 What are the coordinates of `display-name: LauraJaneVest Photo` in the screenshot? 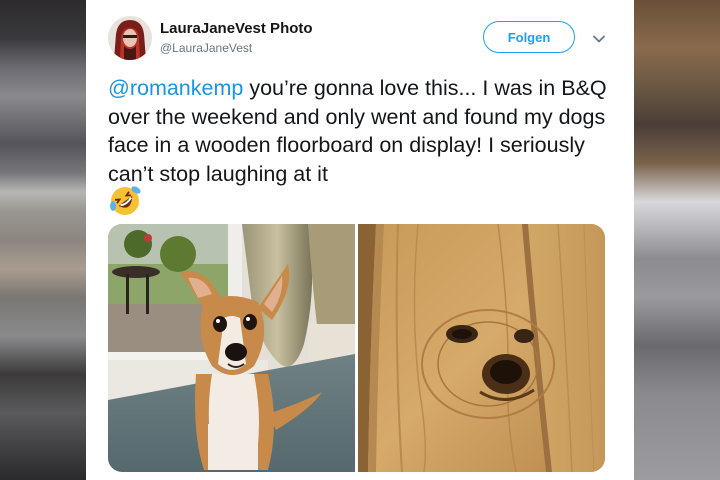 It's located at (236, 28).